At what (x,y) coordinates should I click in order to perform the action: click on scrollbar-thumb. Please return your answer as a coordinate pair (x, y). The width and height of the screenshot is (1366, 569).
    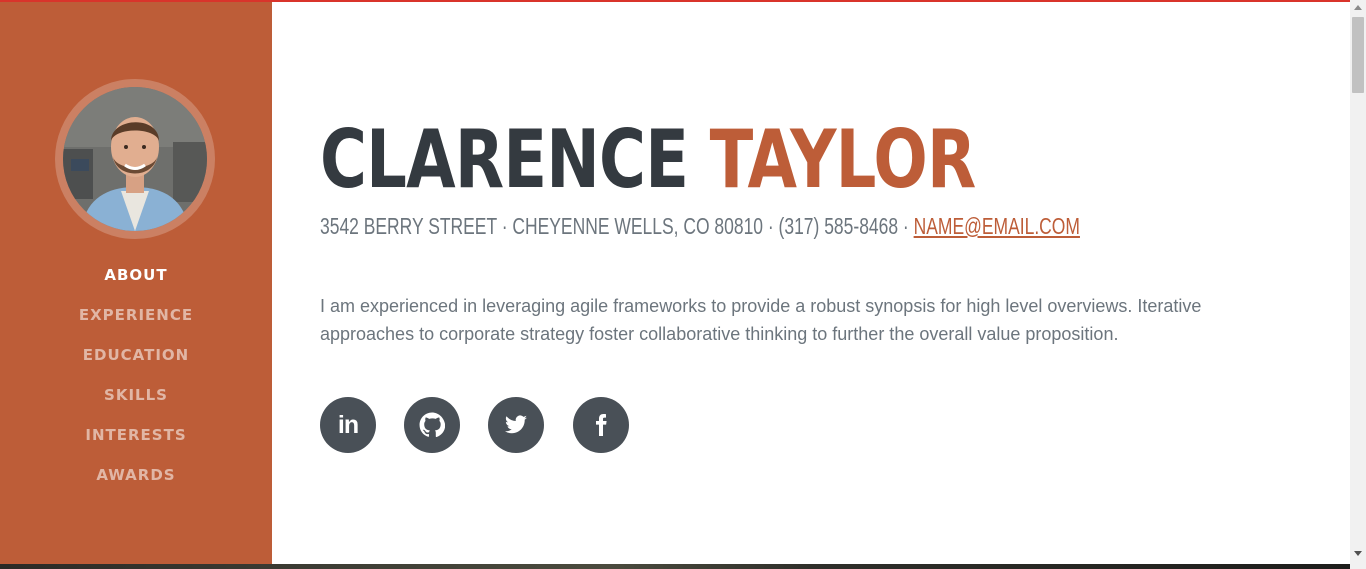
    Looking at the image, I should click on (1358, 55).